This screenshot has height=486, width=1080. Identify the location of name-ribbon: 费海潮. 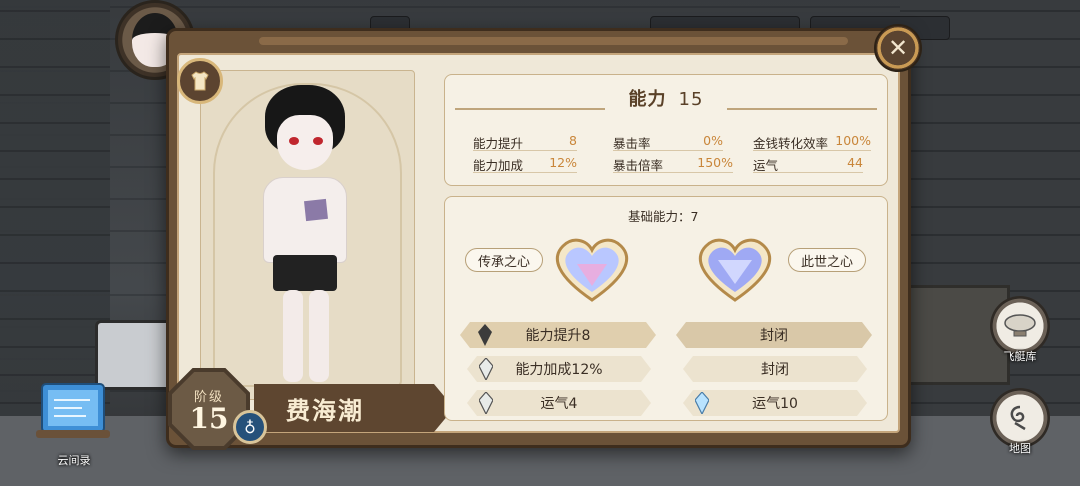
(354, 408).